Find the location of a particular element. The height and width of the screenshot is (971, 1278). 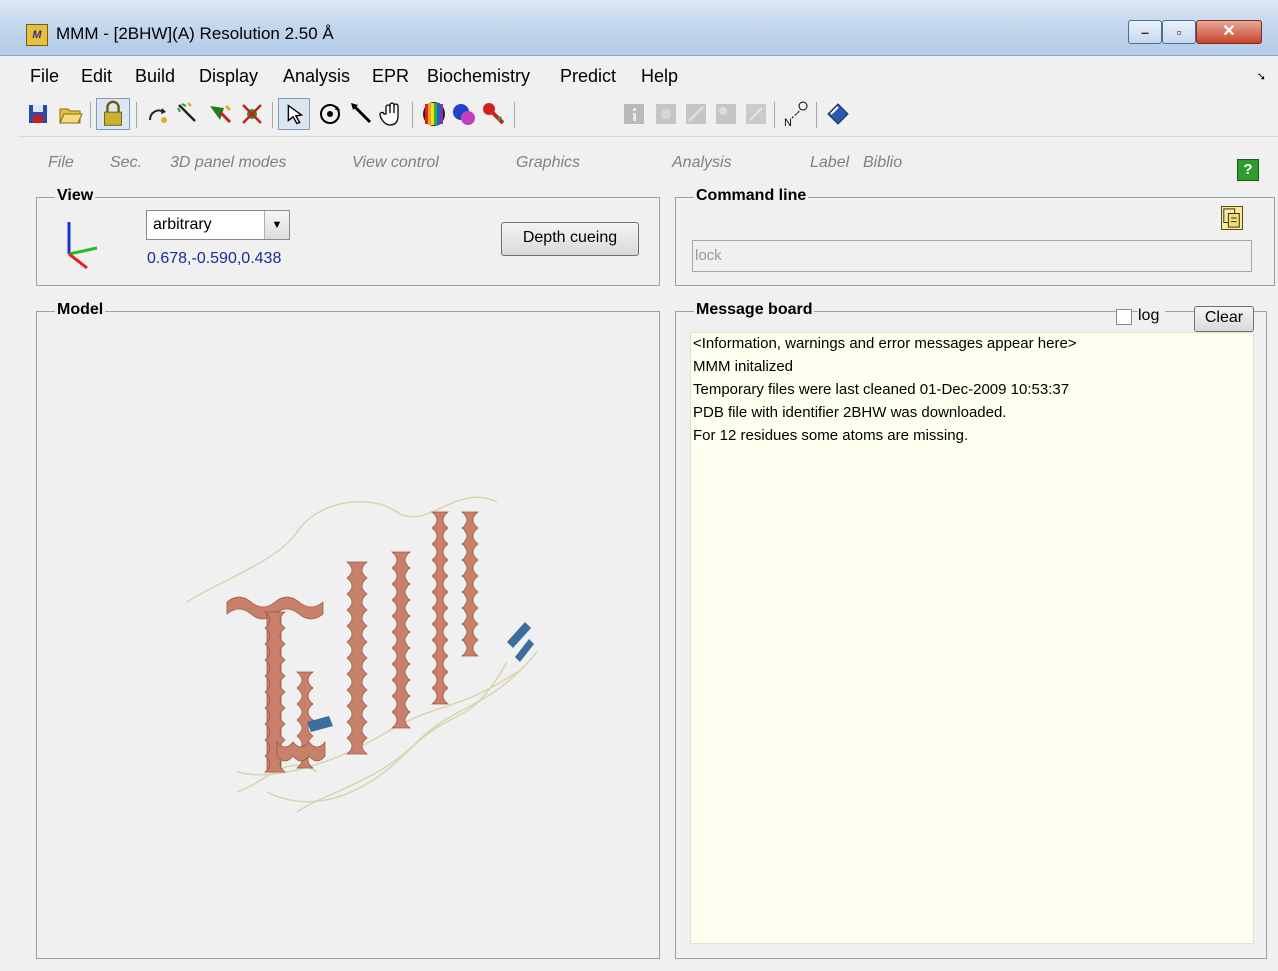

rotate-icon is located at coordinates (158, 114).